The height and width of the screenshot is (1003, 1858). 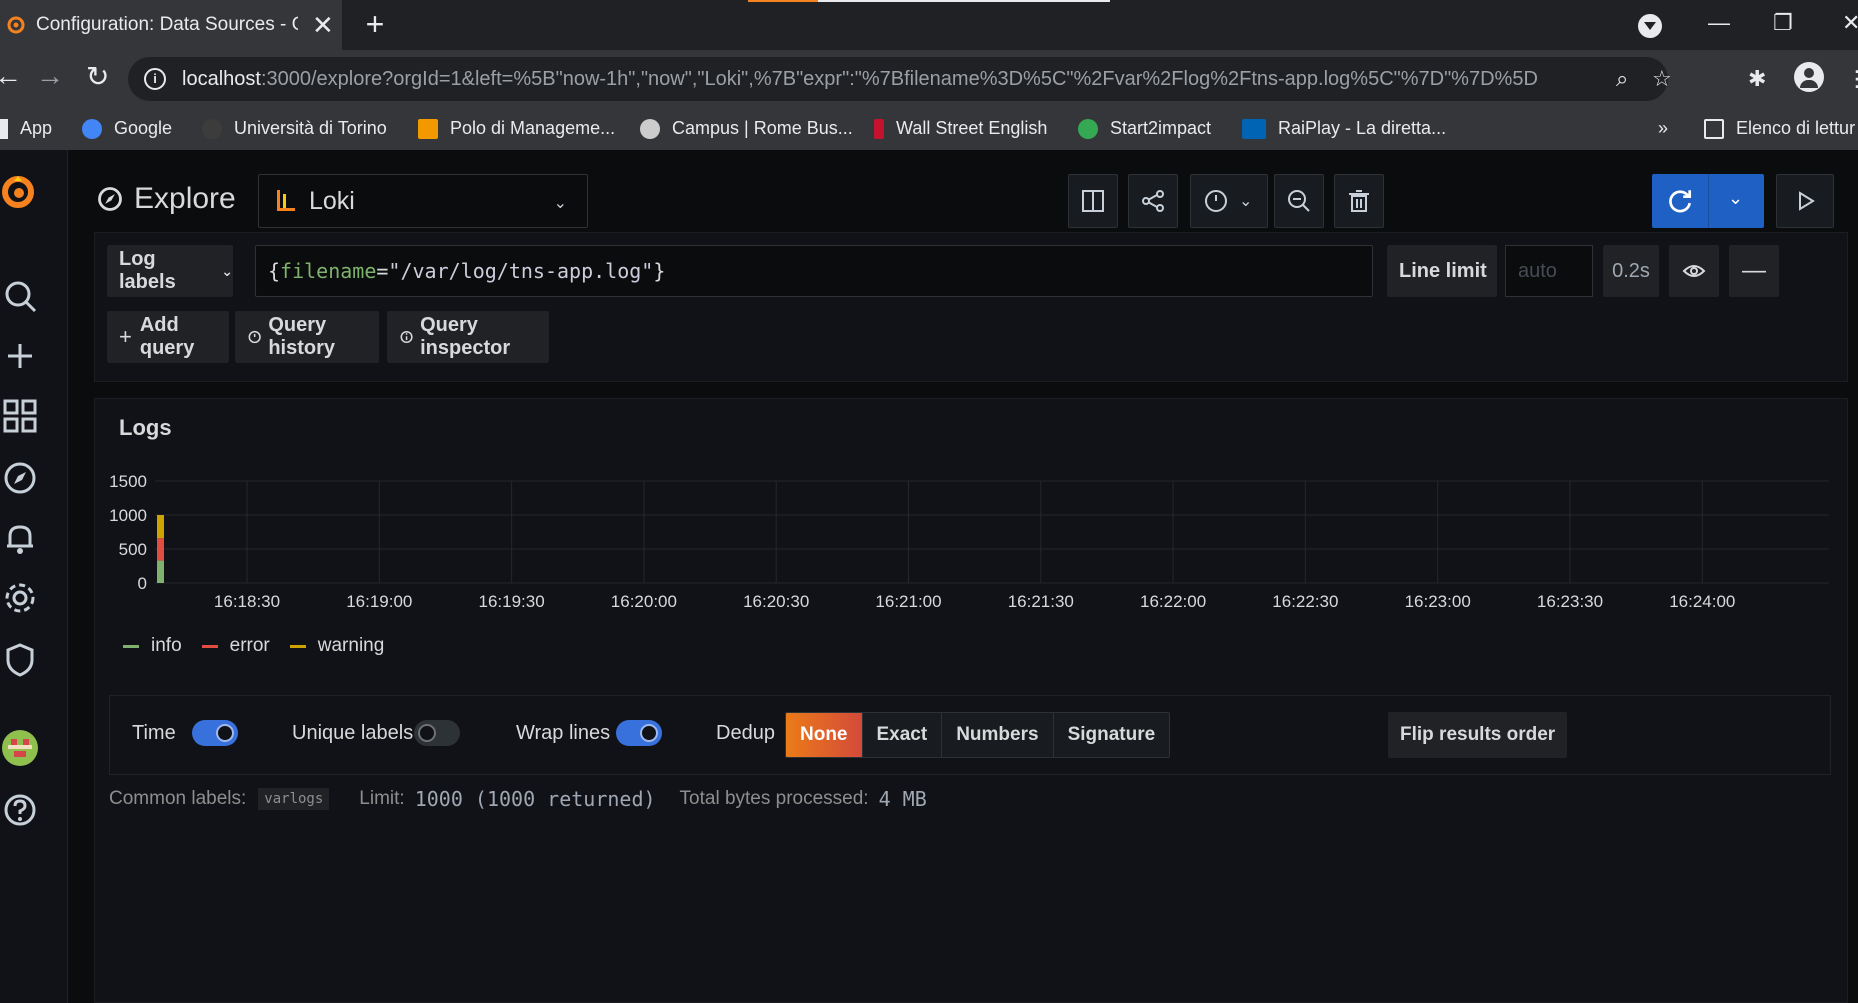 I want to click on bookmark-label: Università di Torino, so click(x=310, y=128).